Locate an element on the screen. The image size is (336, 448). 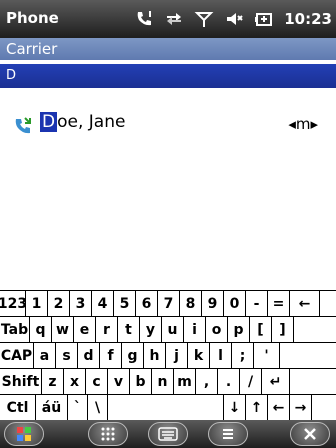
key-k: k is located at coordinates (199, 355).